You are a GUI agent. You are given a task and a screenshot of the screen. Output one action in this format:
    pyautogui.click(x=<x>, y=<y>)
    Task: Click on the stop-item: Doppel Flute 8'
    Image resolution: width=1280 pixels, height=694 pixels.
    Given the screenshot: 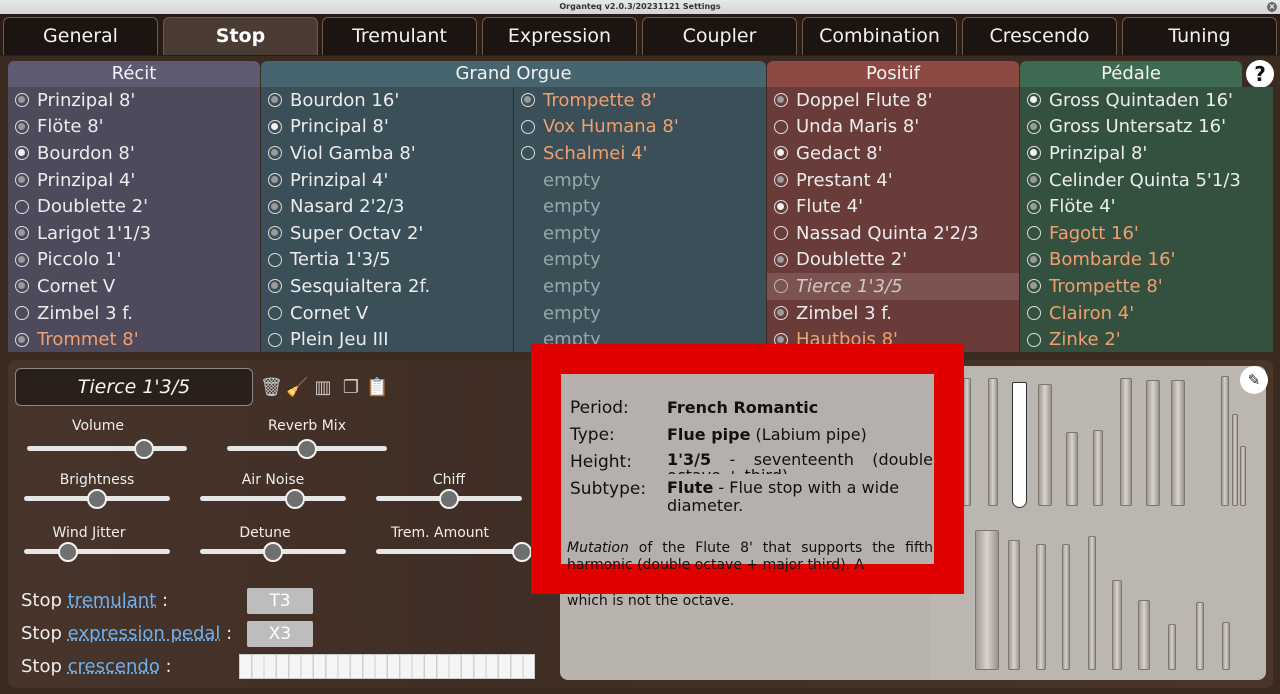 What is the action you would take?
    pyautogui.click(x=893, y=100)
    